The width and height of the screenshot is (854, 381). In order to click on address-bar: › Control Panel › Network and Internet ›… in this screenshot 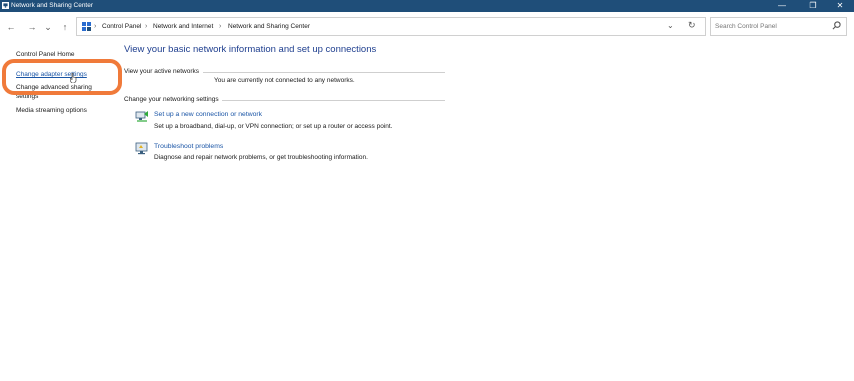, I will do `click(391, 26)`.